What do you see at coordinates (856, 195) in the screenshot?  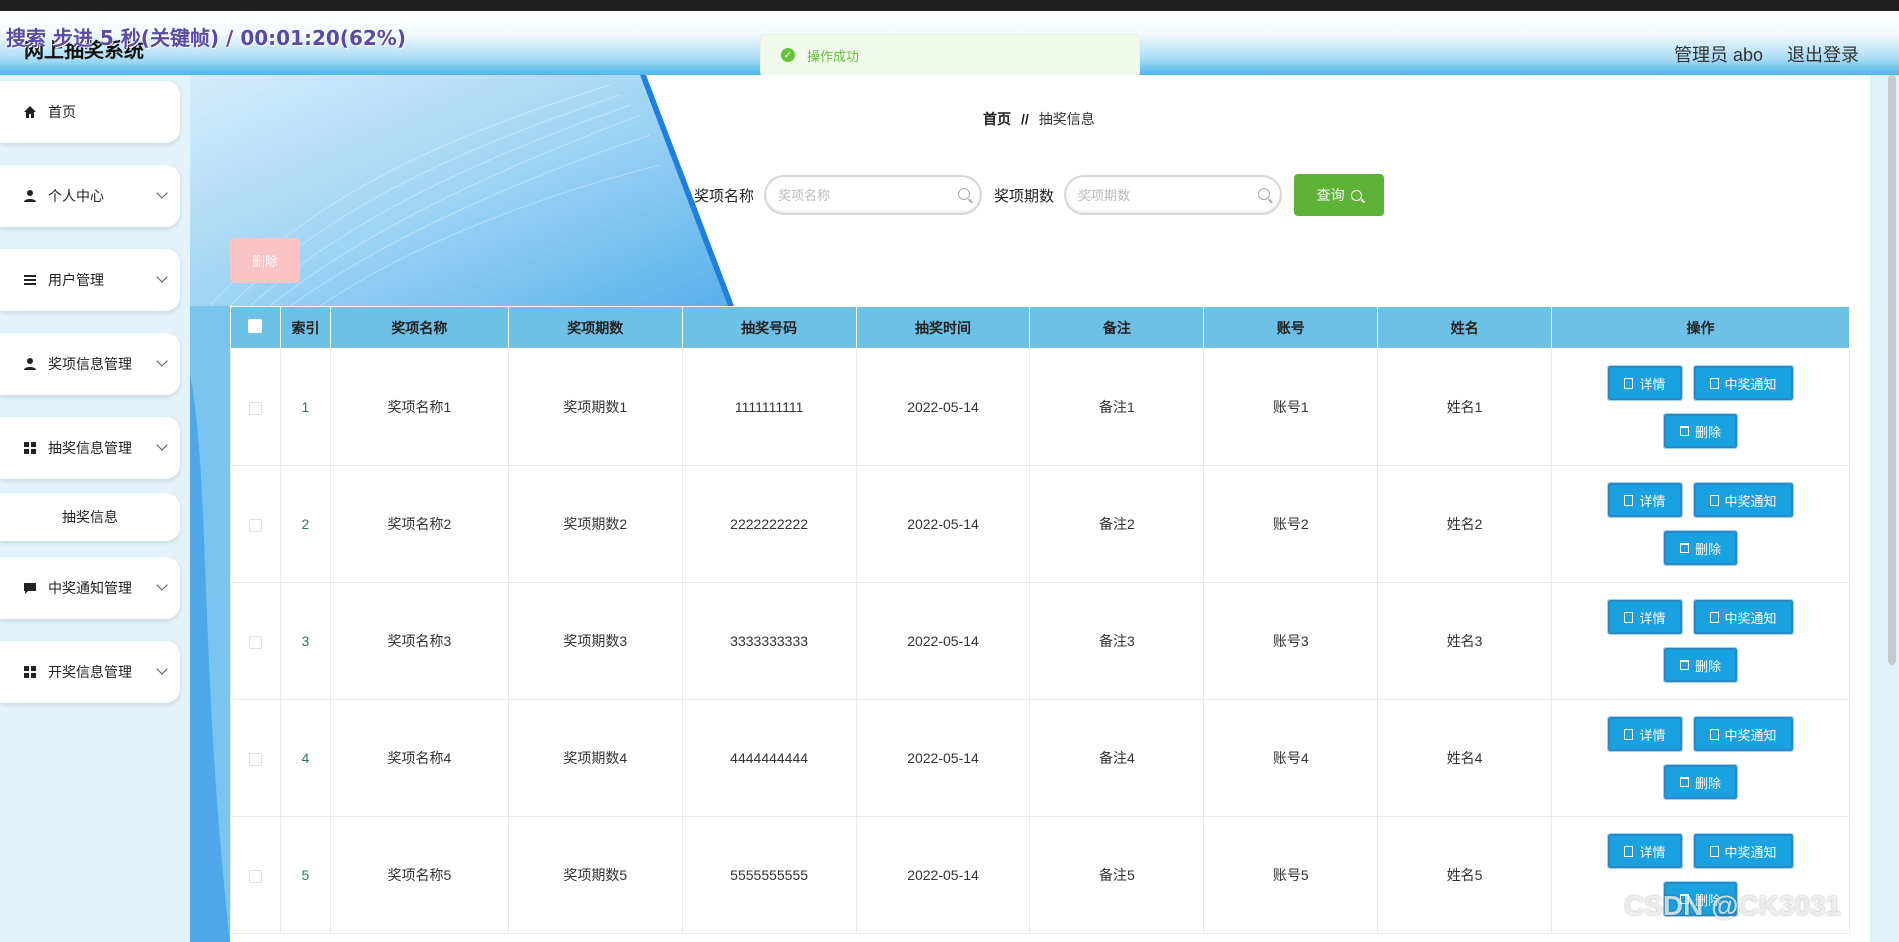 I see `prize-name-input` at bounding box center [856, 195].